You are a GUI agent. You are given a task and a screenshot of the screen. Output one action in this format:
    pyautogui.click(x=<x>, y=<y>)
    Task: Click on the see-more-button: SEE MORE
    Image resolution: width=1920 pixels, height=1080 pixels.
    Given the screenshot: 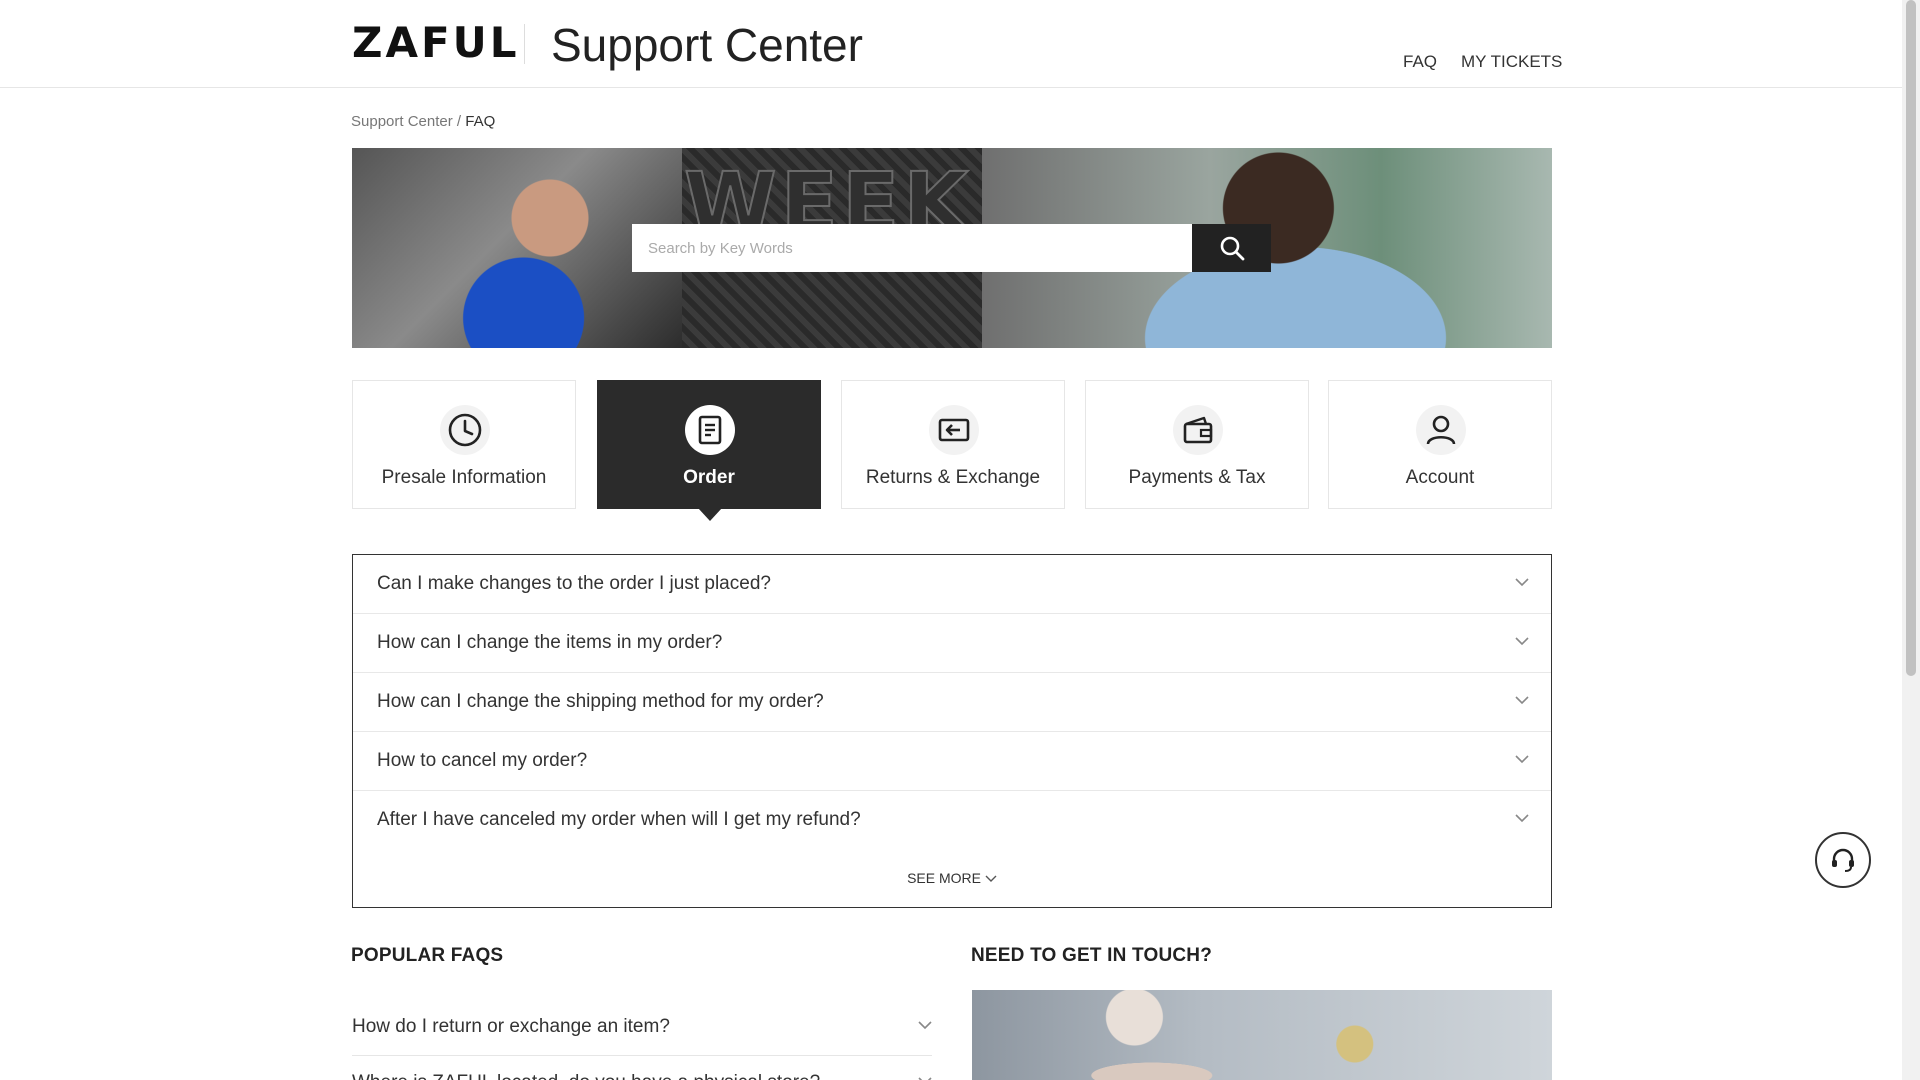 What is the action you would take?
    pyautogui.click(x=952, y=878)
    